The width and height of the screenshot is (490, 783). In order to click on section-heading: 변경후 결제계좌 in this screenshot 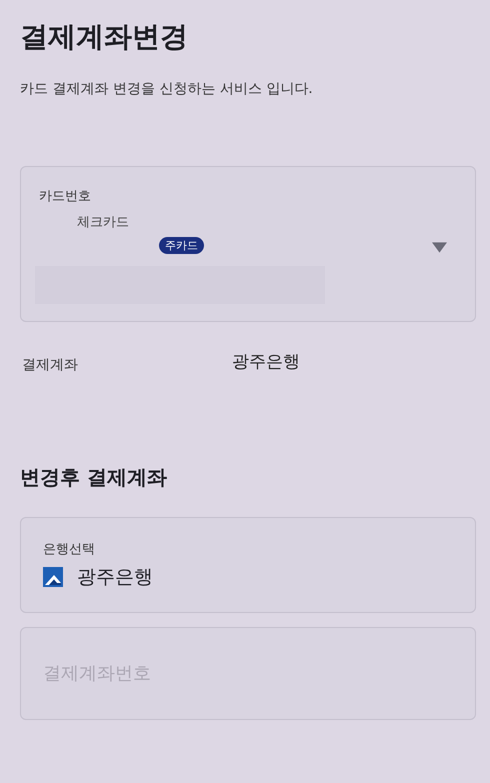, I will do `click(94, 477)`.